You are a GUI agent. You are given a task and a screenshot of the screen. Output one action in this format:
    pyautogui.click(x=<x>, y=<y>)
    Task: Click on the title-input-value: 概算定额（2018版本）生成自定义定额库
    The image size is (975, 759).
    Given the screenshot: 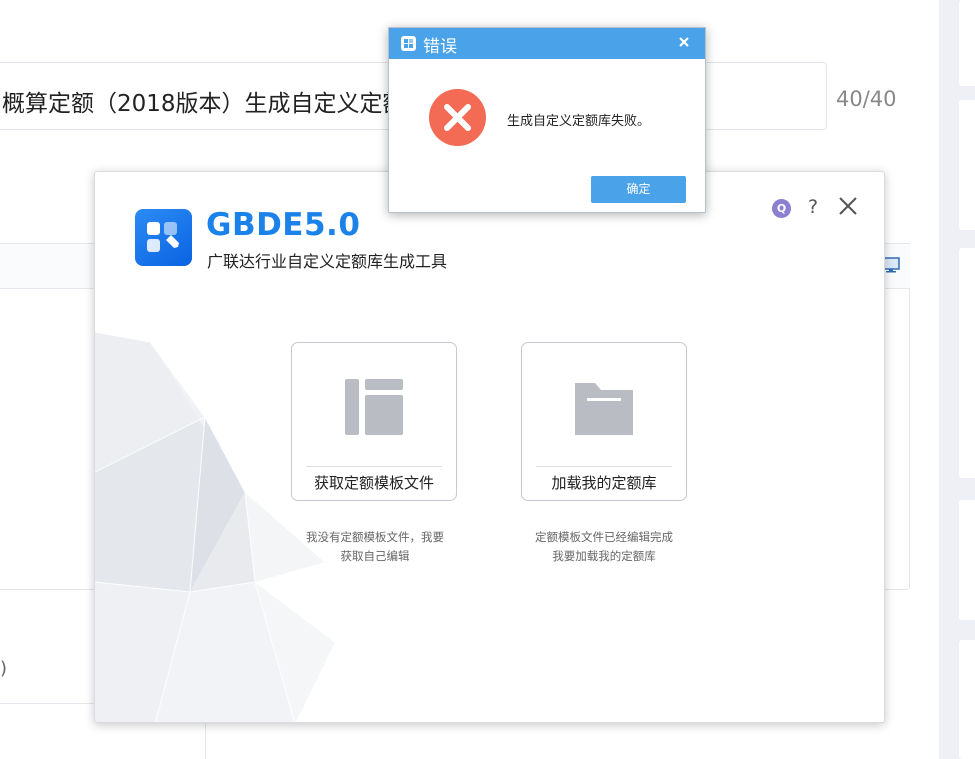 What is the action you would take?
    pyautogui.click(x=195, y=104)
    